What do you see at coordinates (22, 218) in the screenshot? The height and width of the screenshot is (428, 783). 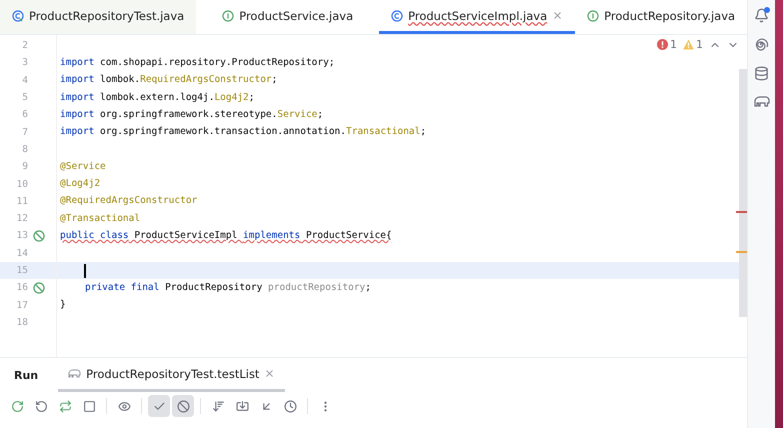 I see `line-number: 12` at bounding box center [22, 218].